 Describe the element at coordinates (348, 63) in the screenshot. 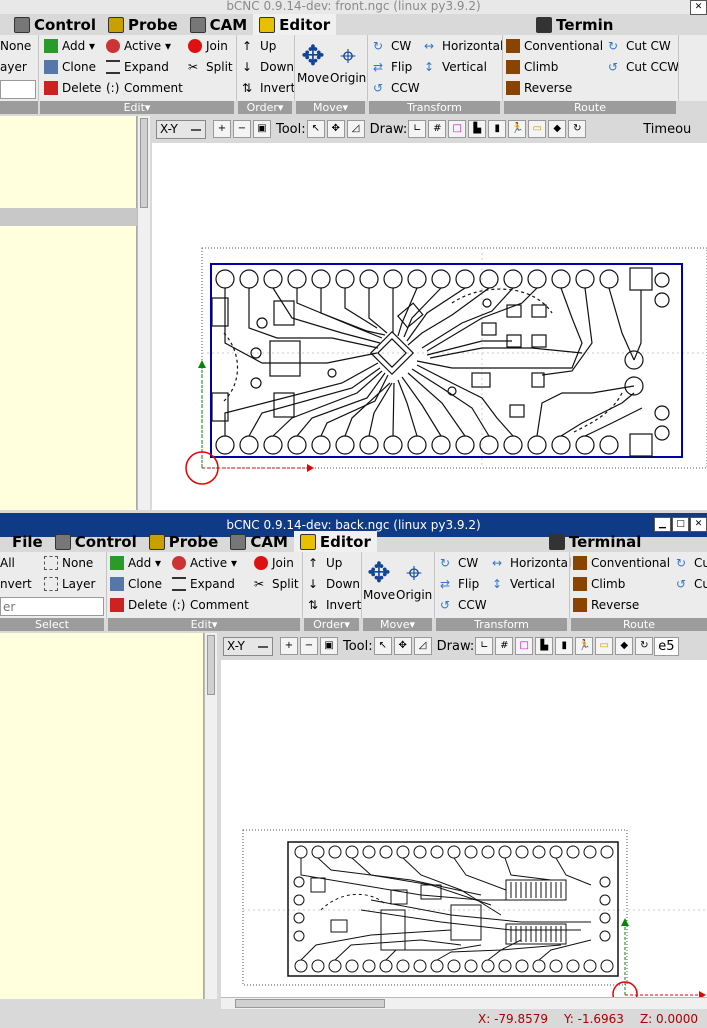

I see `origin-button: ⌖ Origin` at that location.